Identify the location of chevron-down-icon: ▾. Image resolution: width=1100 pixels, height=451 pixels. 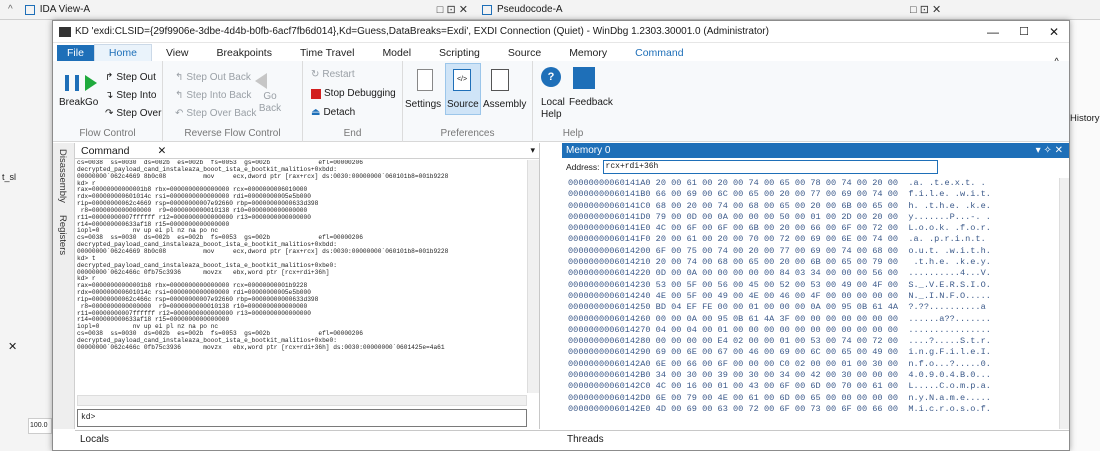
(532, 150).